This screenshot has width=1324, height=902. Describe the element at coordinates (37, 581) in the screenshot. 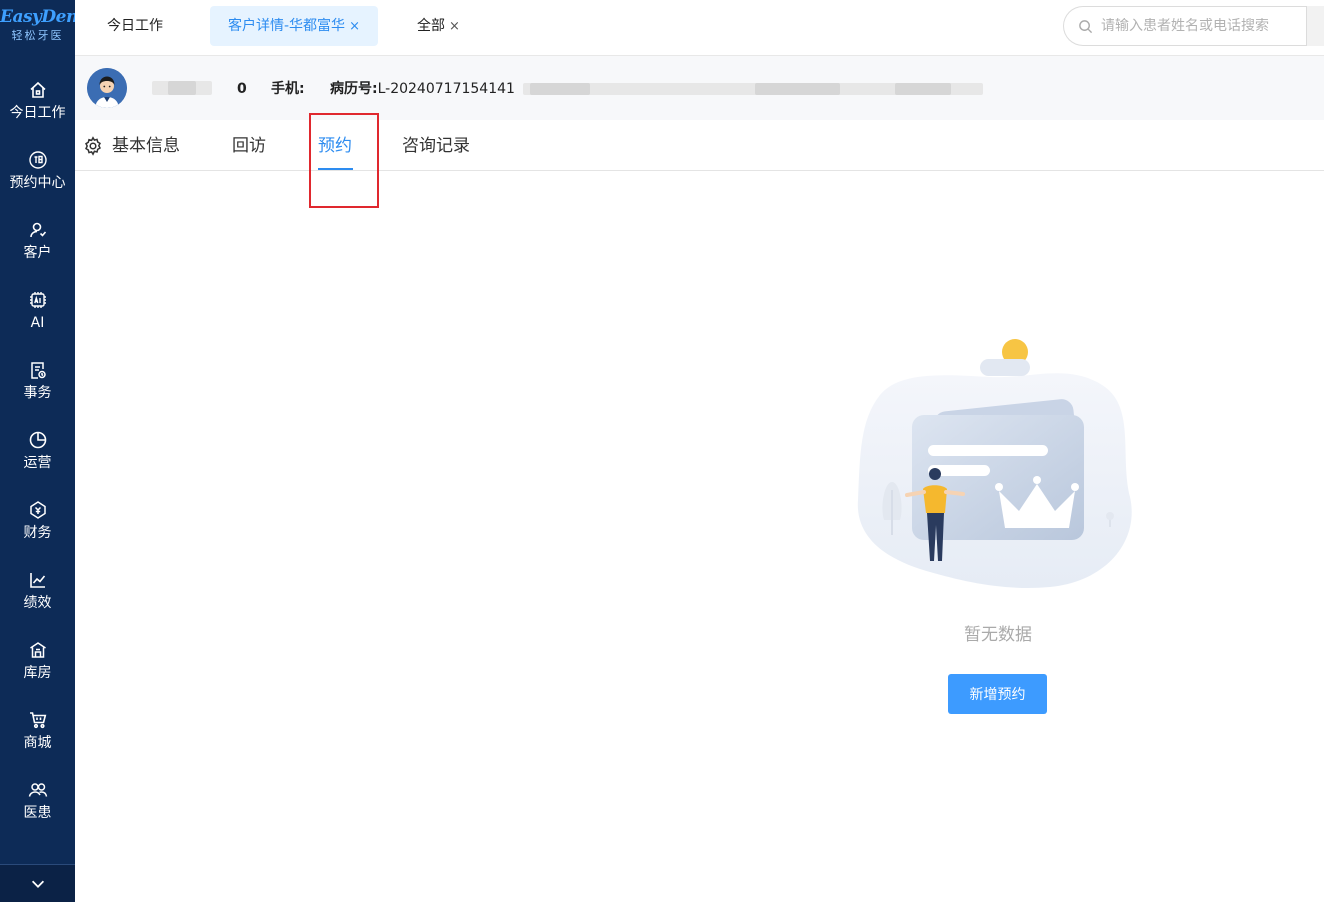

I see `line-chart-icon` at that location.